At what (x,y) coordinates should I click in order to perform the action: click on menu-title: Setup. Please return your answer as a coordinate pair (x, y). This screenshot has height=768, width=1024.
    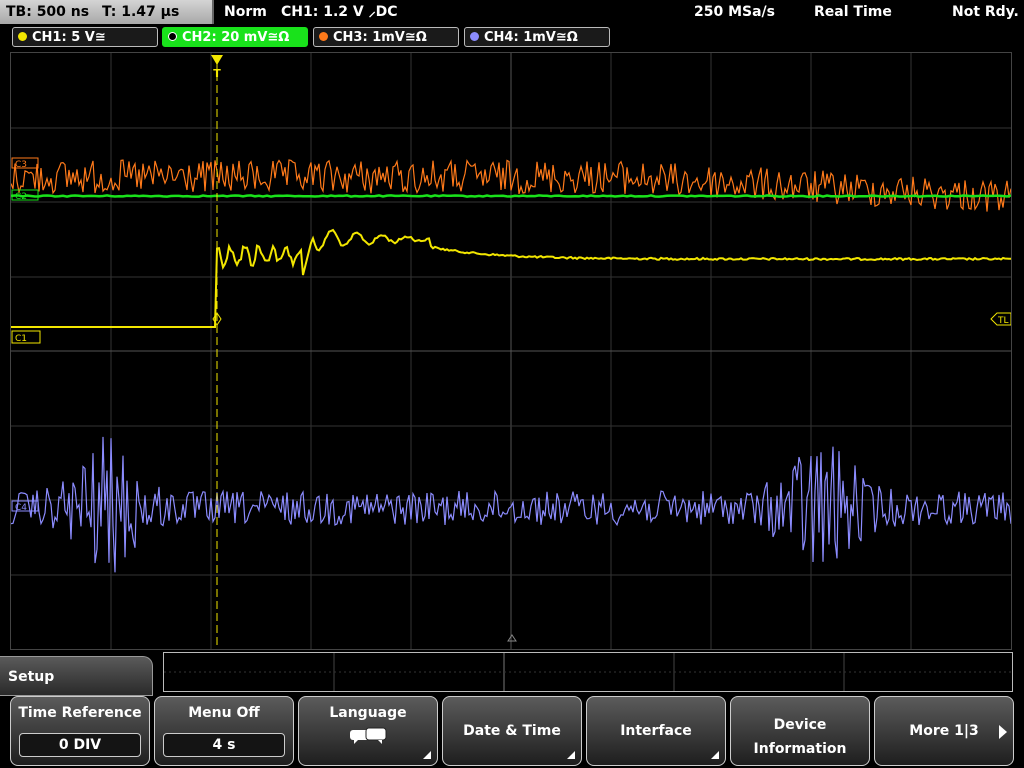
    Looking at the image, I should click on (76, 676).